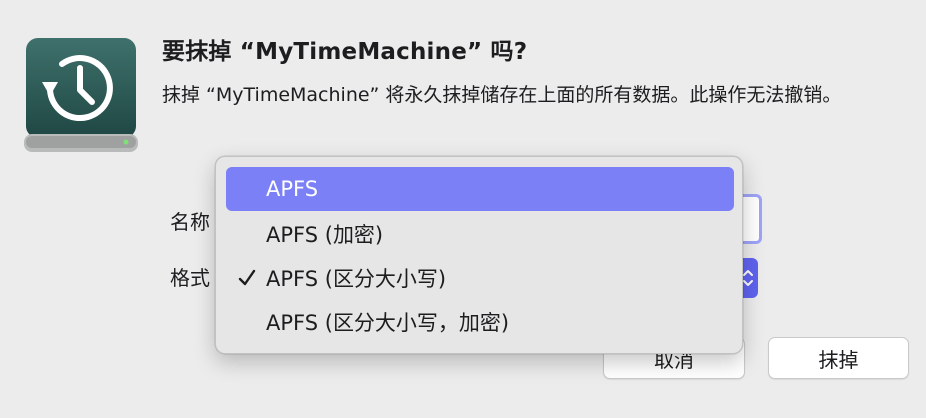  What do you see at coordinates (292, 189) in the screenshot?
I see `menu-item-label: APFS` at bounding box center [292, 189].